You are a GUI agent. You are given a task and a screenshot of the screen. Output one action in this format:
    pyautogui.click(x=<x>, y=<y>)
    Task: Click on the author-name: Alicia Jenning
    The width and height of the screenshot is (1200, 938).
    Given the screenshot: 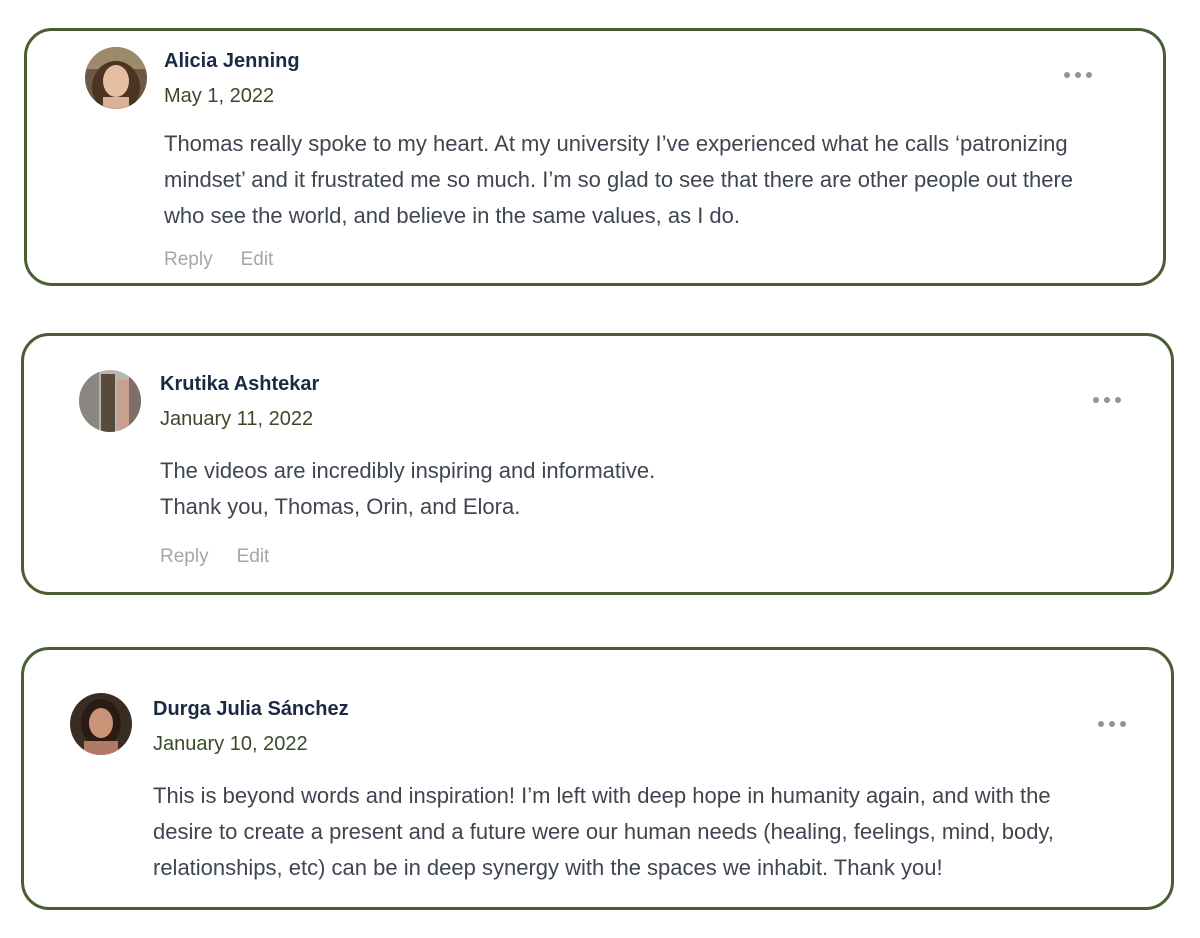 What is the action you would take?
    pyautogui.click(x=232, y=61)
    